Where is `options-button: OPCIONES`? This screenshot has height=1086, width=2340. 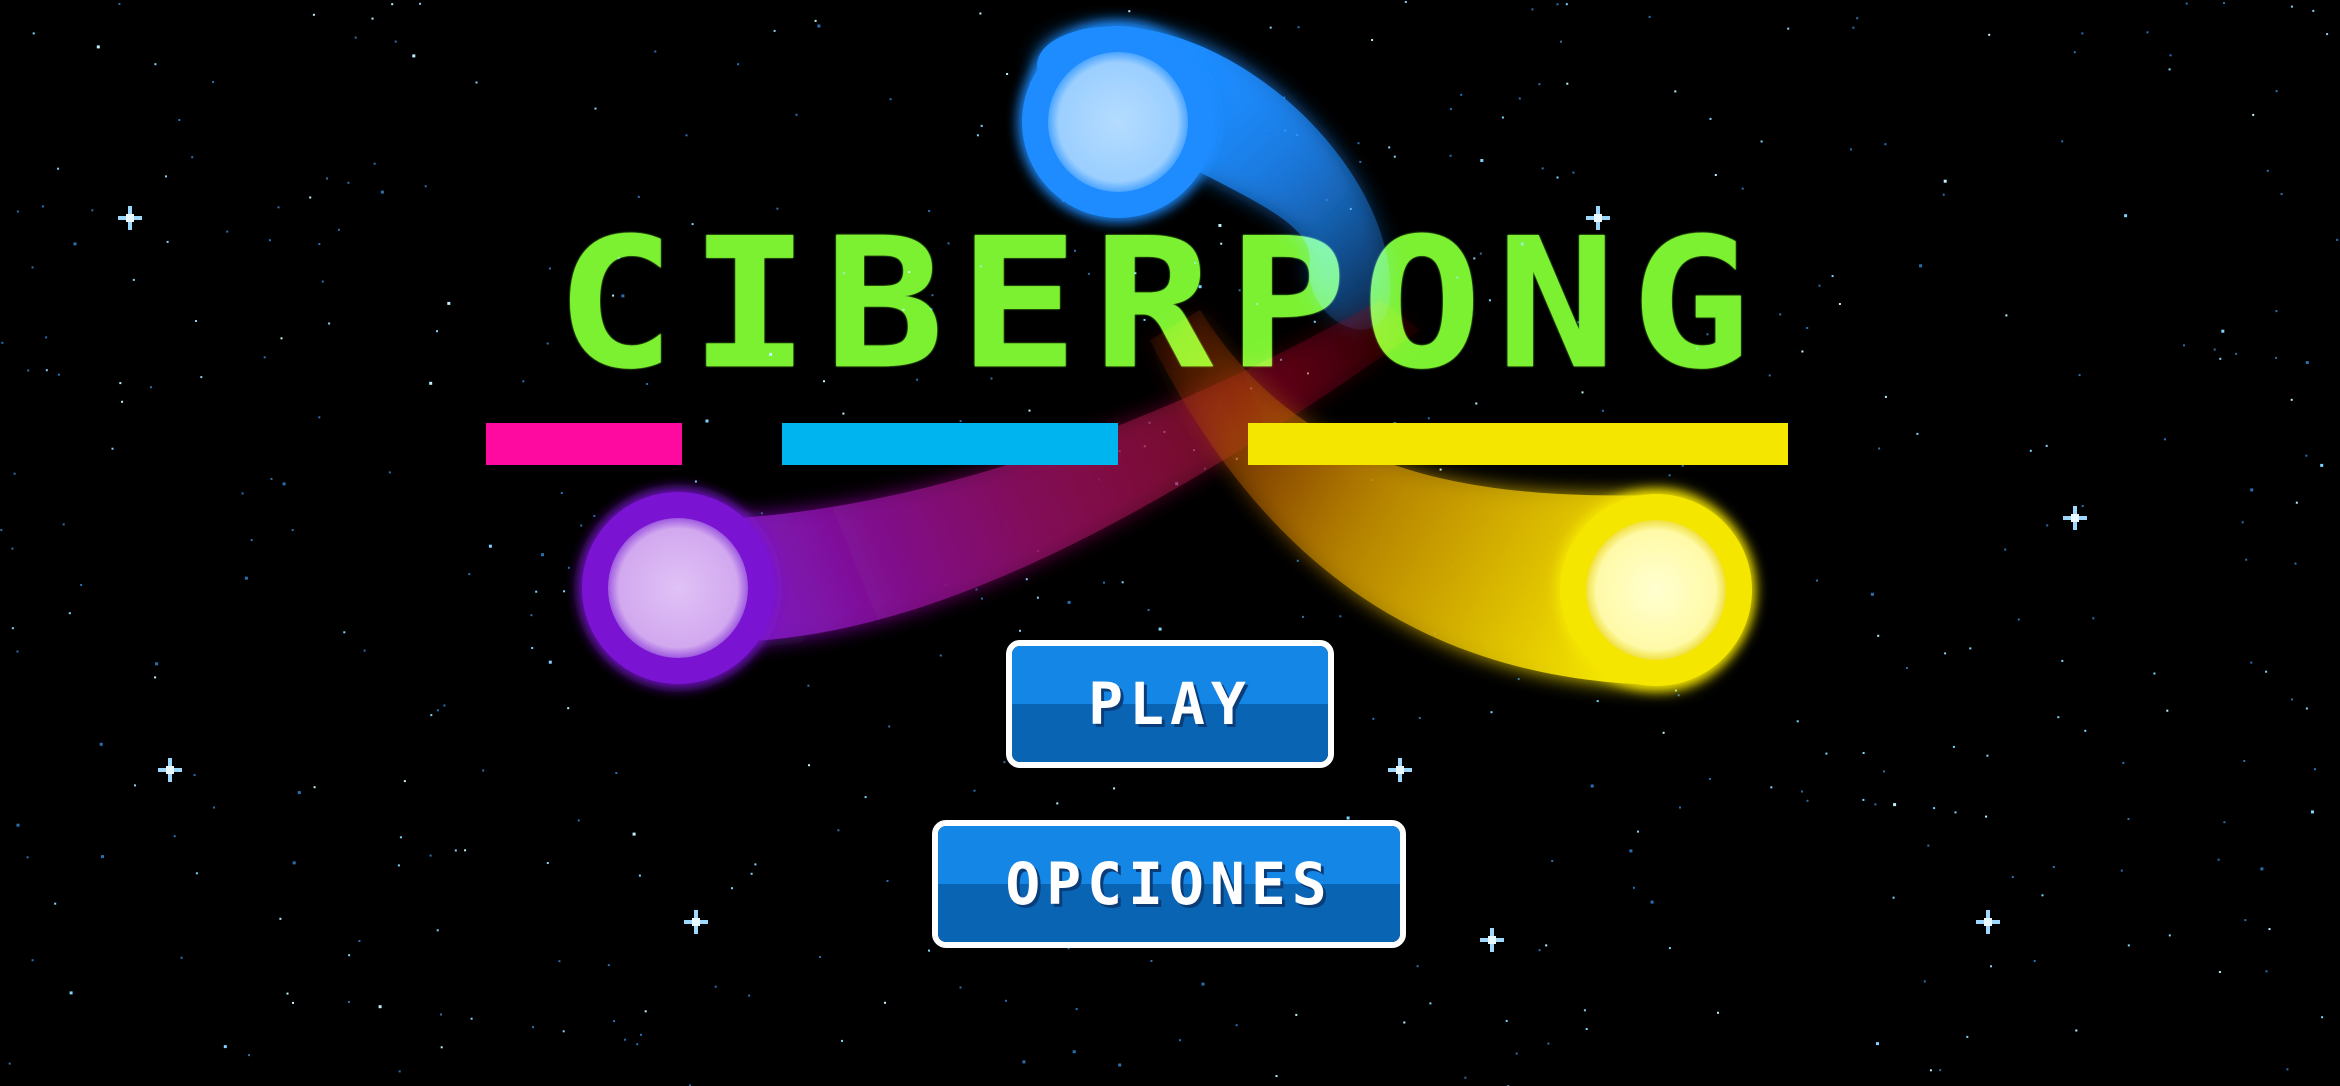
options-button: OPCIONES is located at coordinates (1169, 884).